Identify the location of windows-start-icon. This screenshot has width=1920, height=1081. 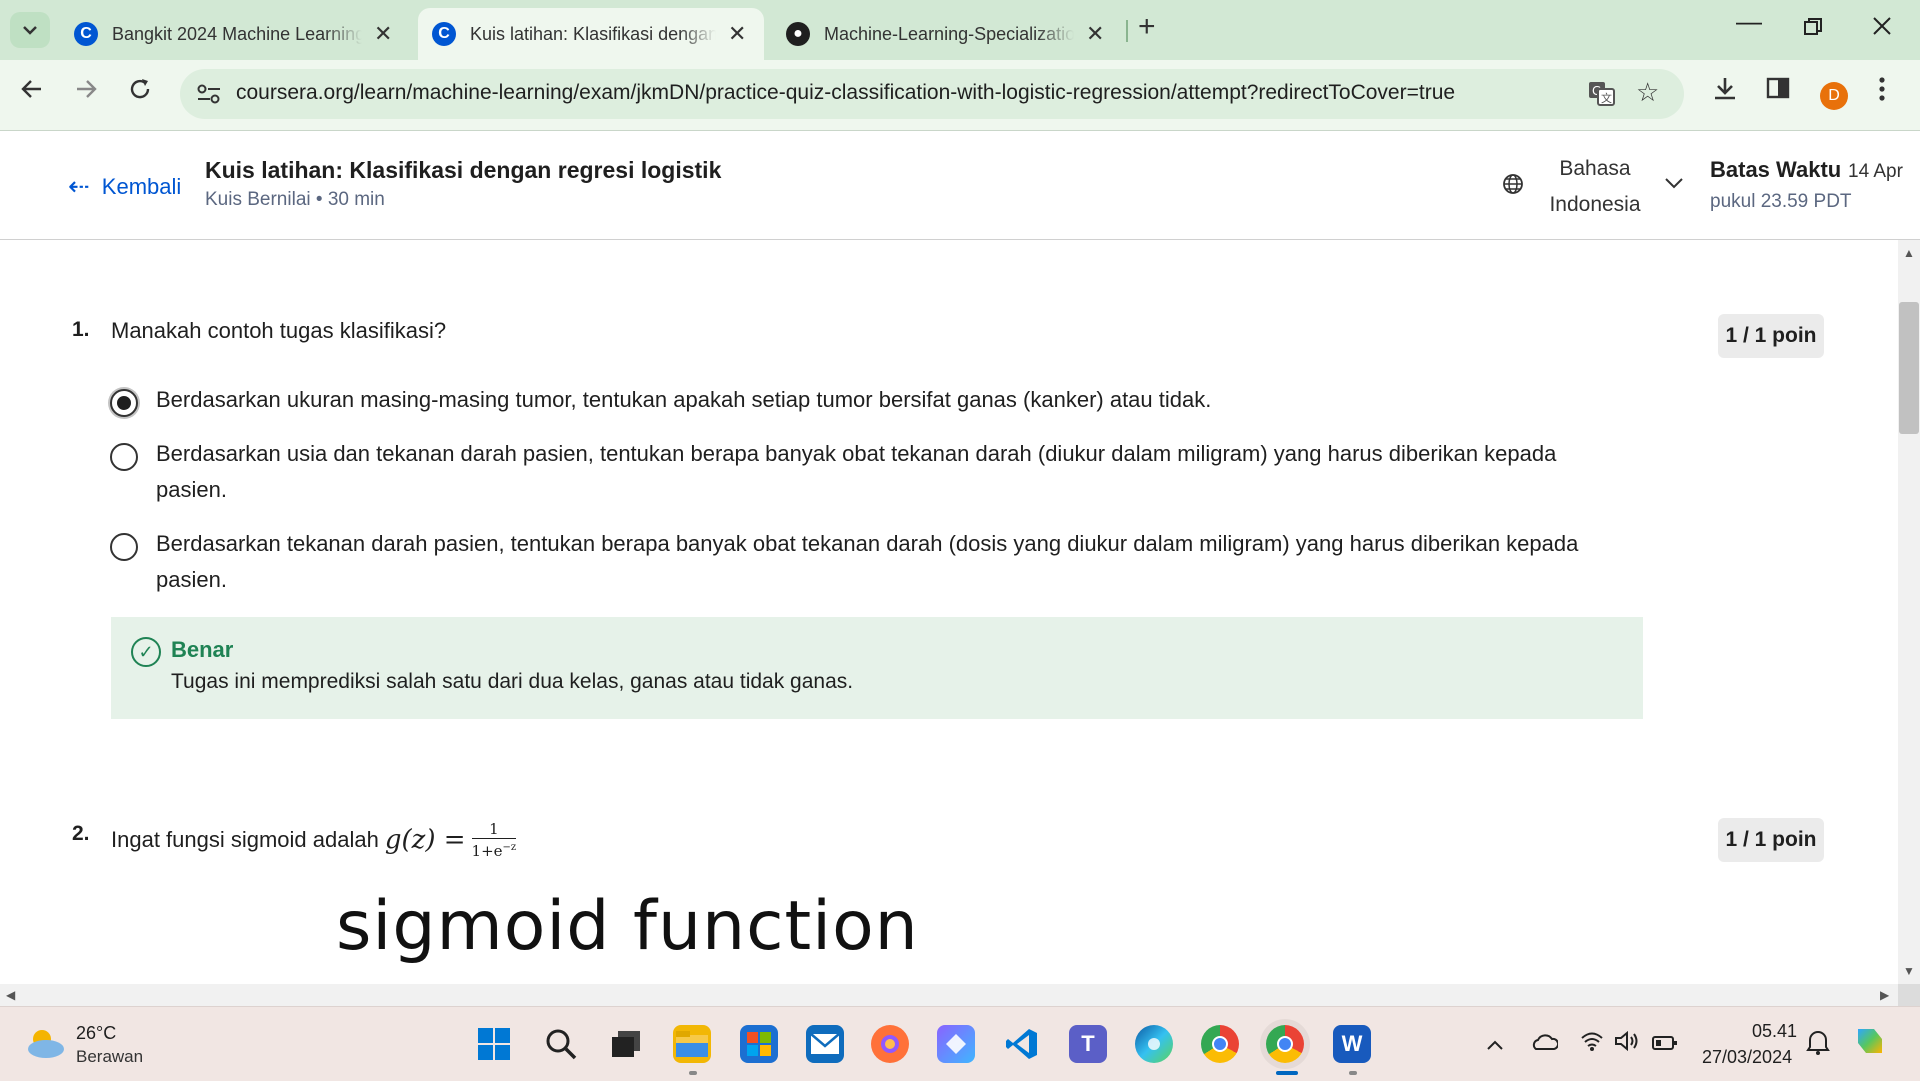
(494, 1044).